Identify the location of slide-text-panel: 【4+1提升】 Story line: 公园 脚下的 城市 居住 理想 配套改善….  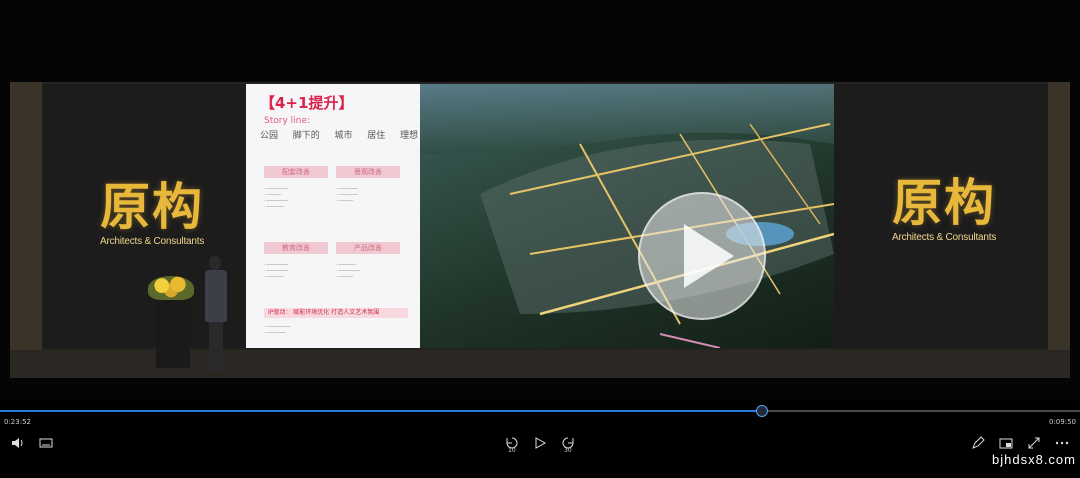
(333, 216).